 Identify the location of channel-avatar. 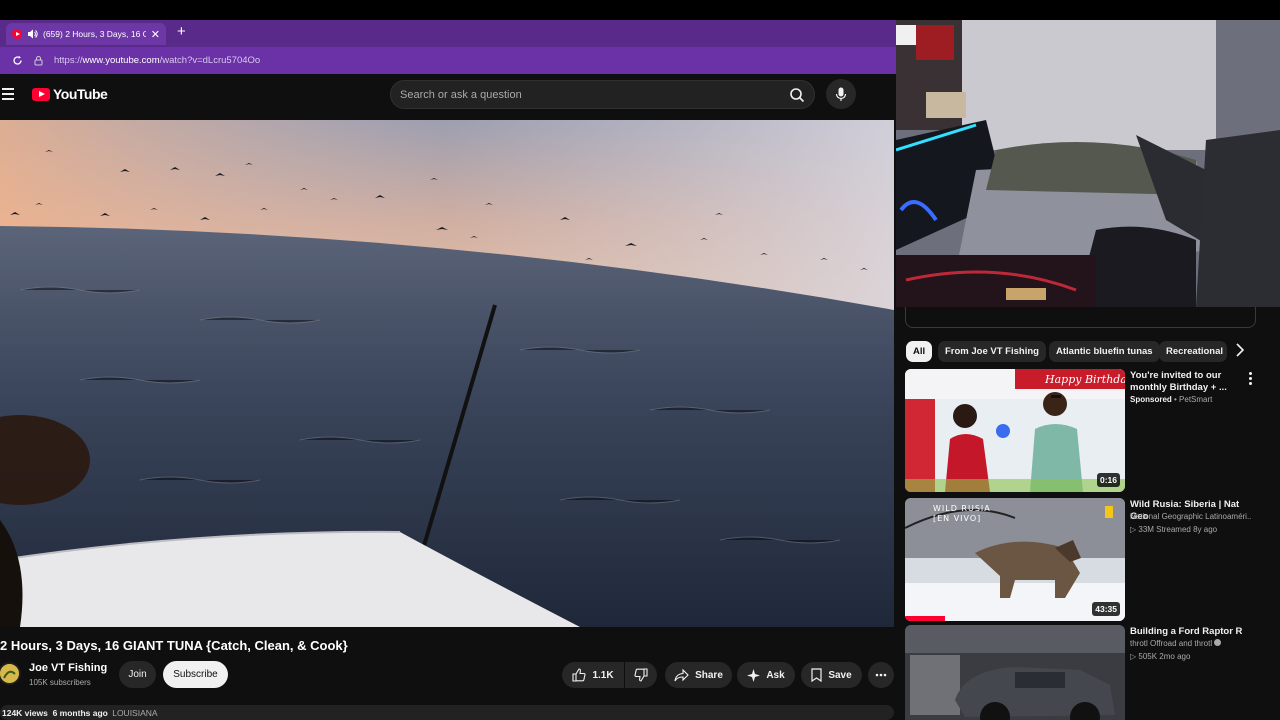
(10, 673).